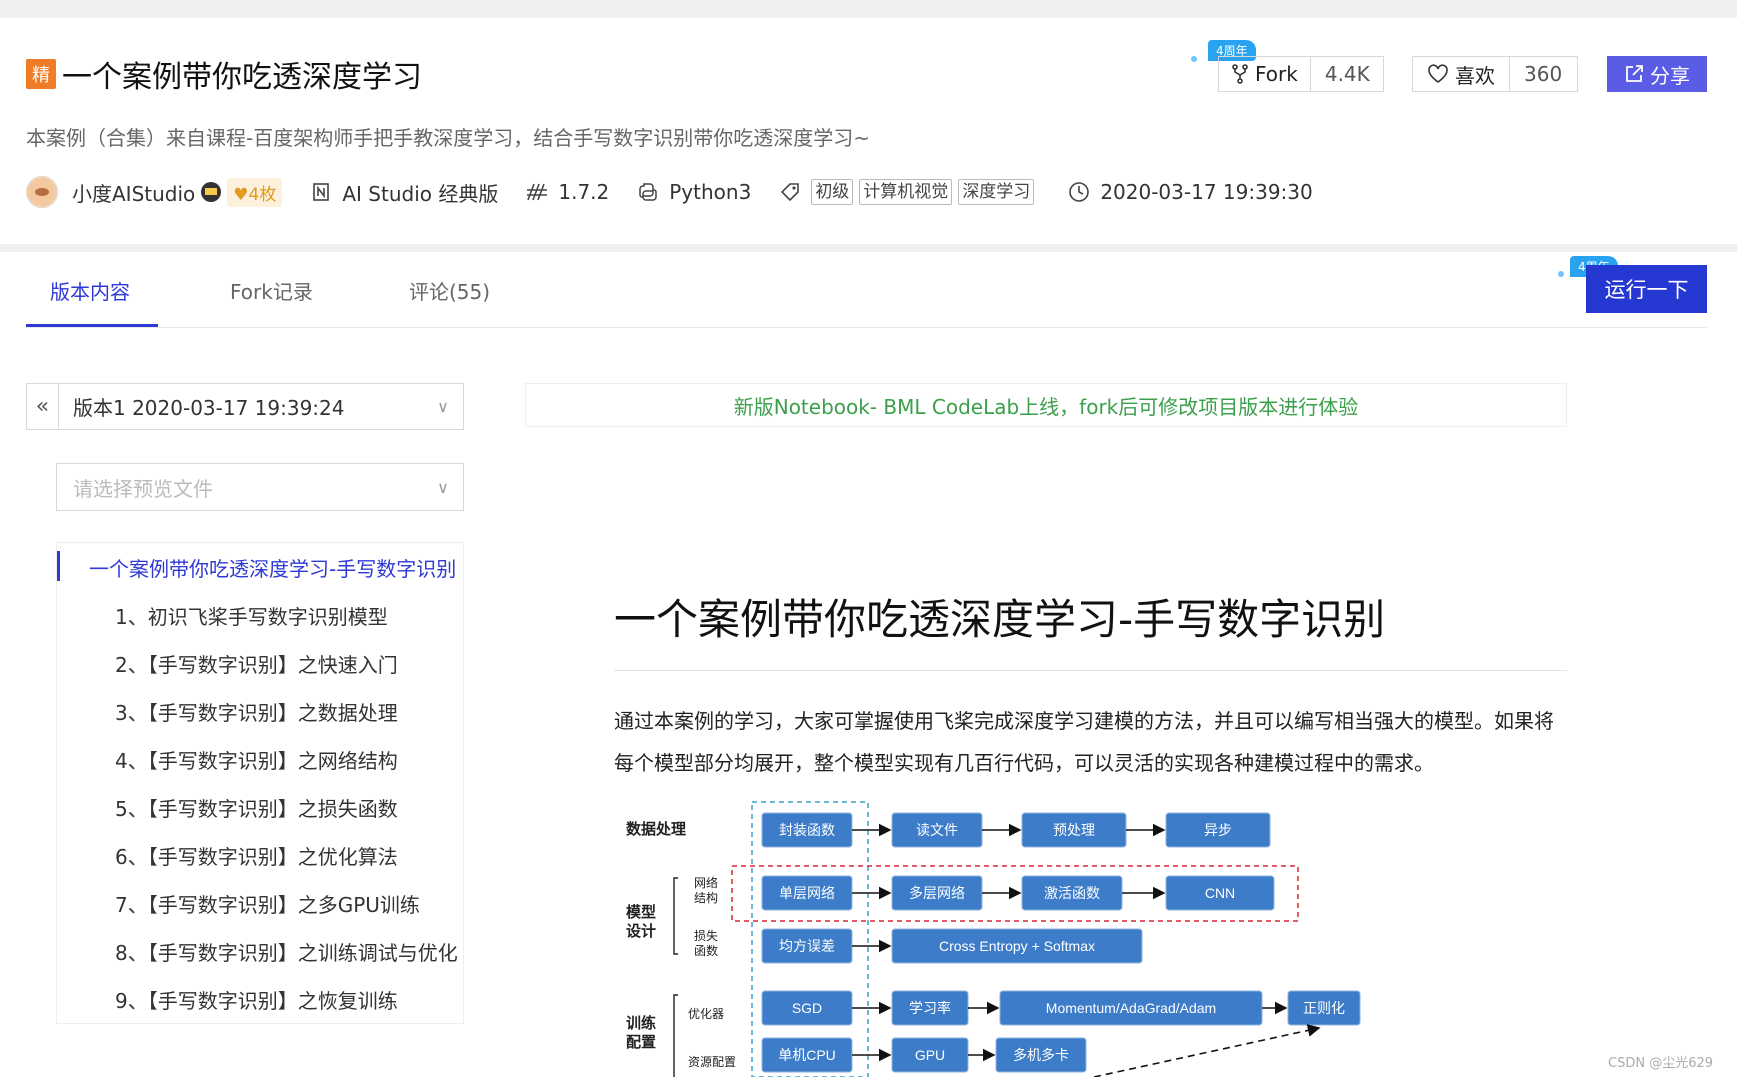 This screenshot has width=1737, height=1077. What do you see at coordinates (712, 1062) in the screenshot?
I see `sub-label-res: 资源配置` at bounding box center [712, 1062].